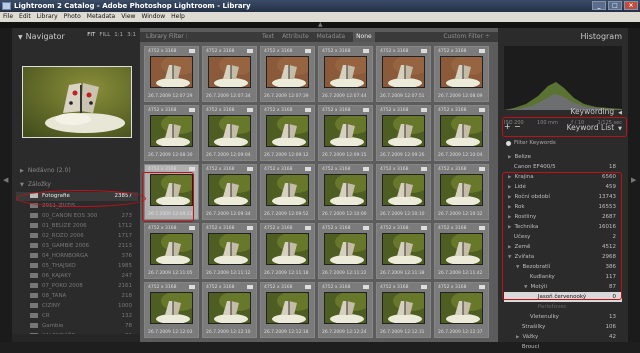 This screenshot has height=353, width=640. I want to click on close-button: ×, so click(631, 5).